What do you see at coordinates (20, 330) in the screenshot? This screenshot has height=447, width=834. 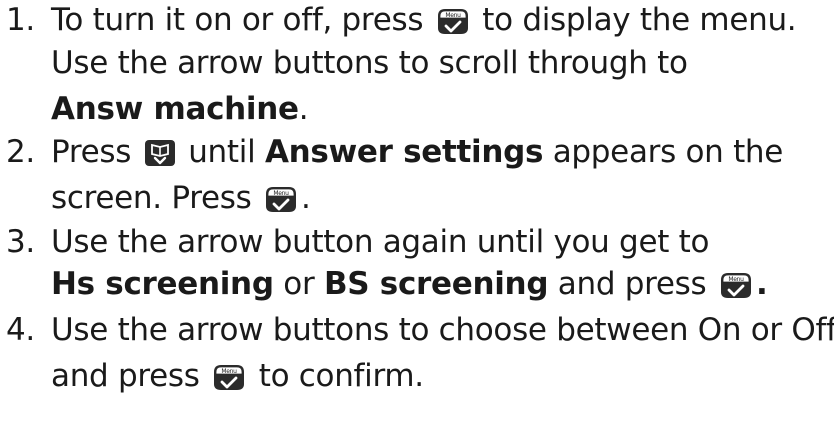 I see `step-number: 4.` at bounding box center [20, 330].